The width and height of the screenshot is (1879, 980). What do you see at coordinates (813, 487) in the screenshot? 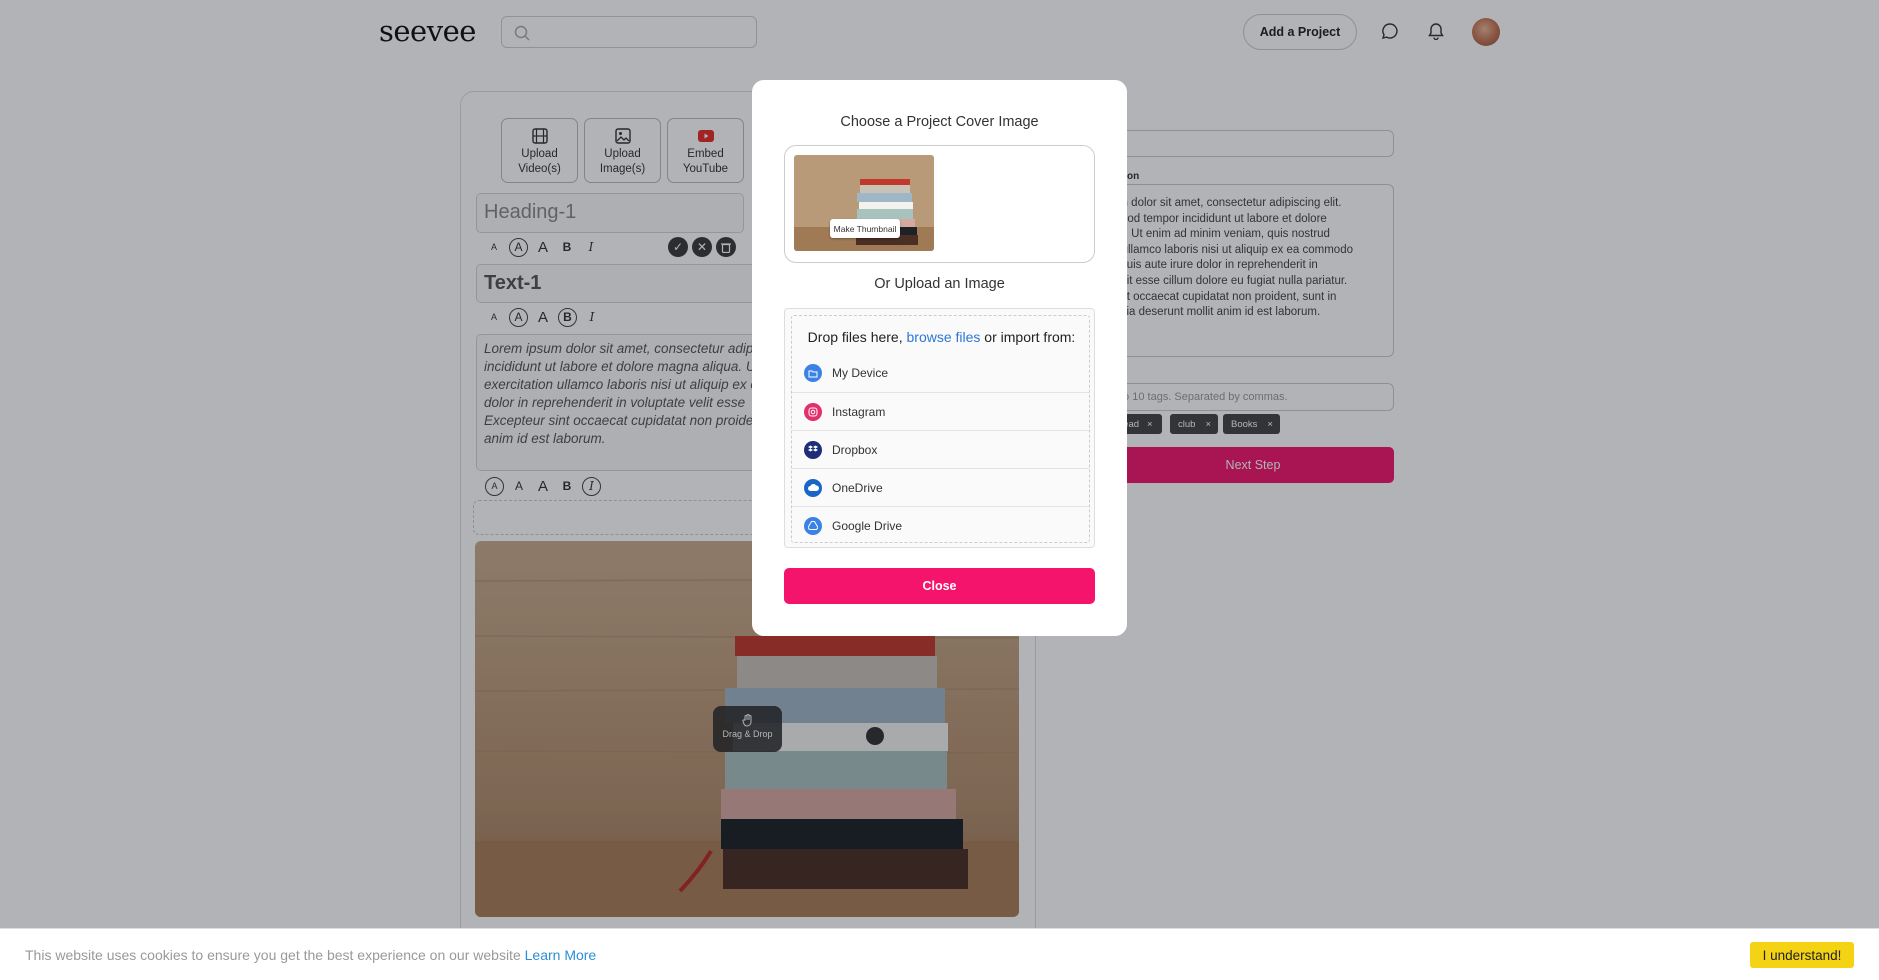
I see `cloud-icon` at bounding box center [813, 487].